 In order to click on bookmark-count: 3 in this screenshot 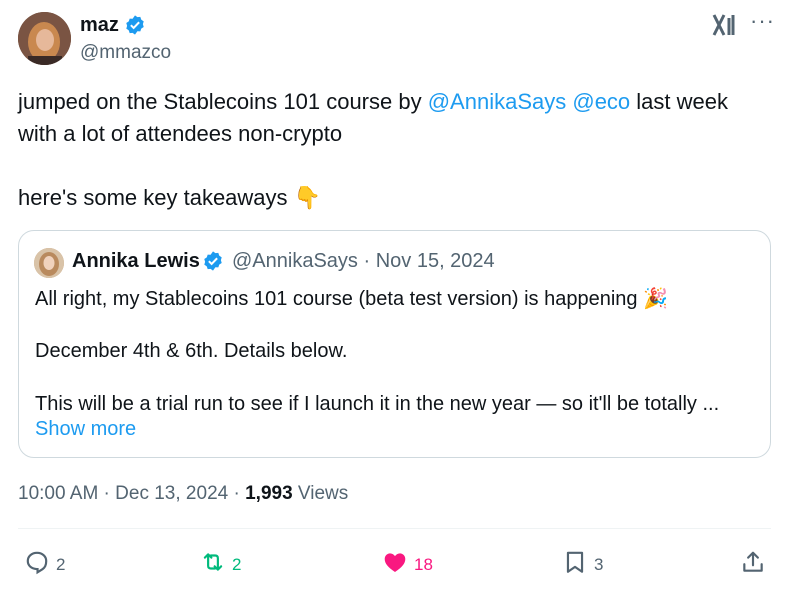, I will do `click(599, 564)`.